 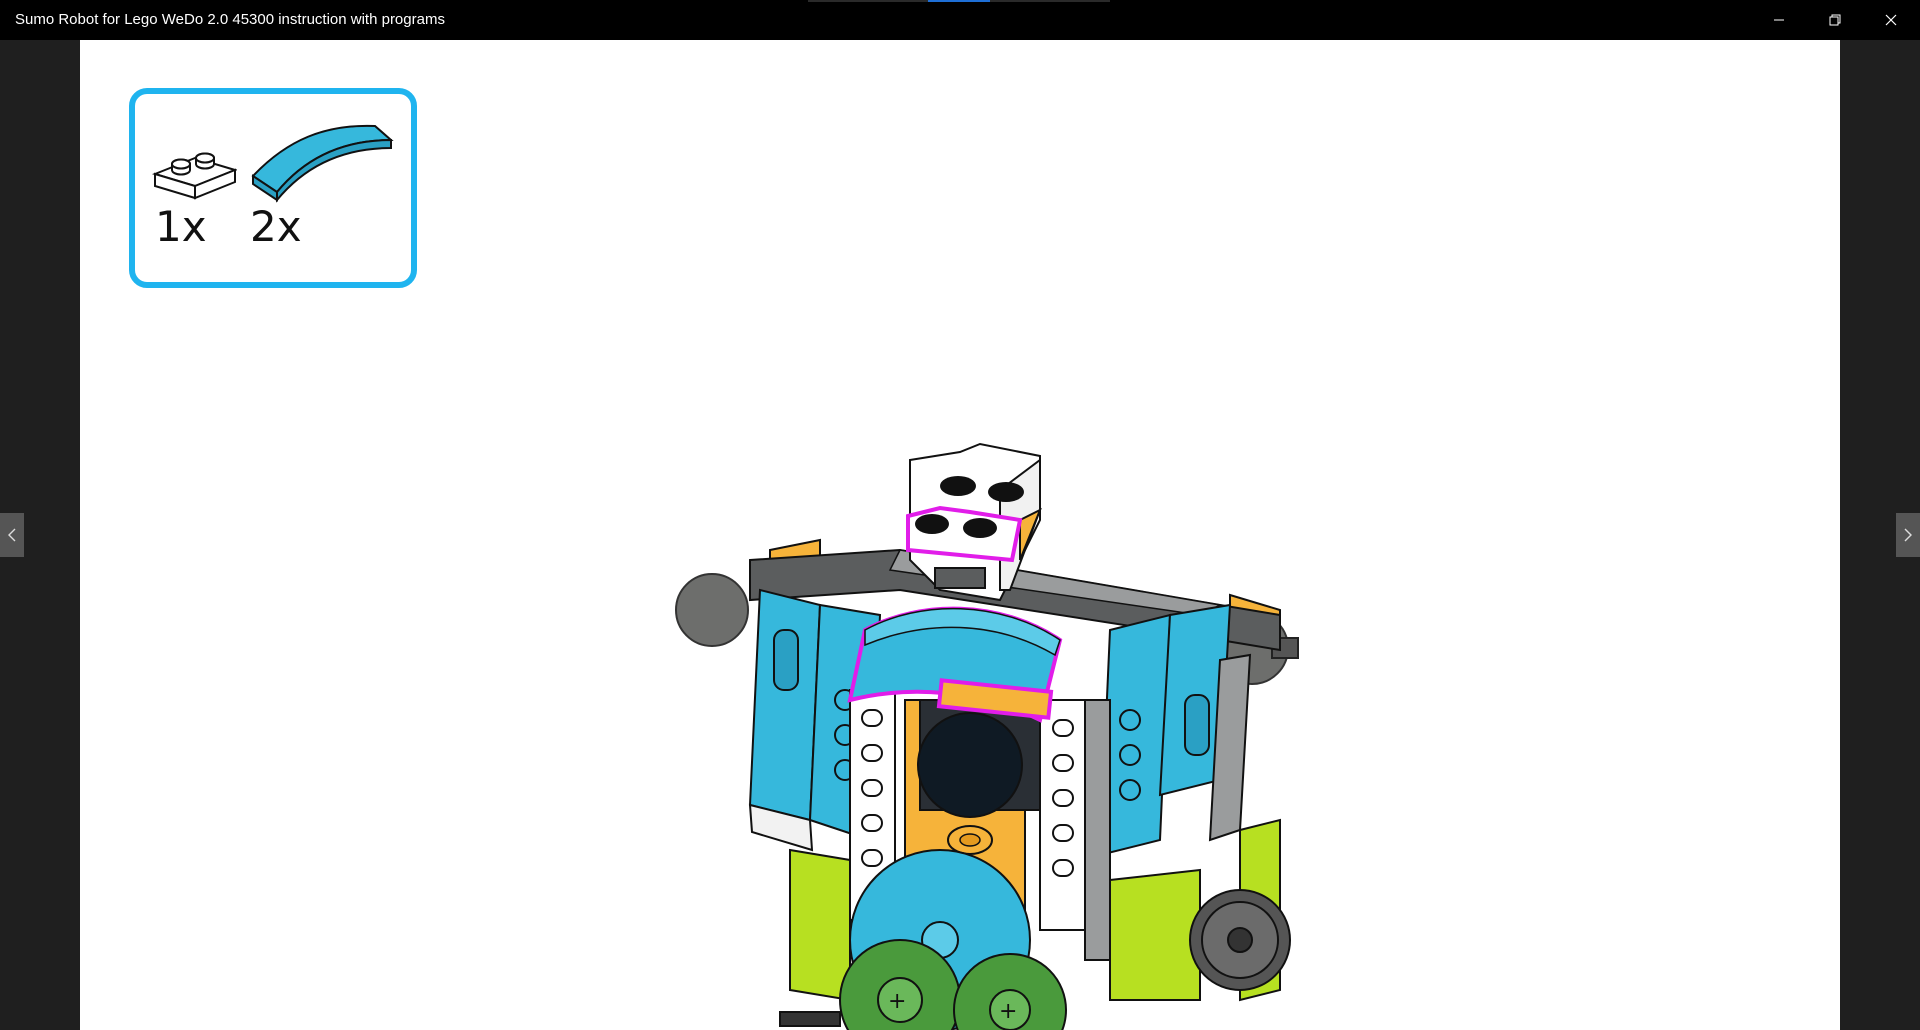 I want to click on restore-button, so click(x=1835, y=20).